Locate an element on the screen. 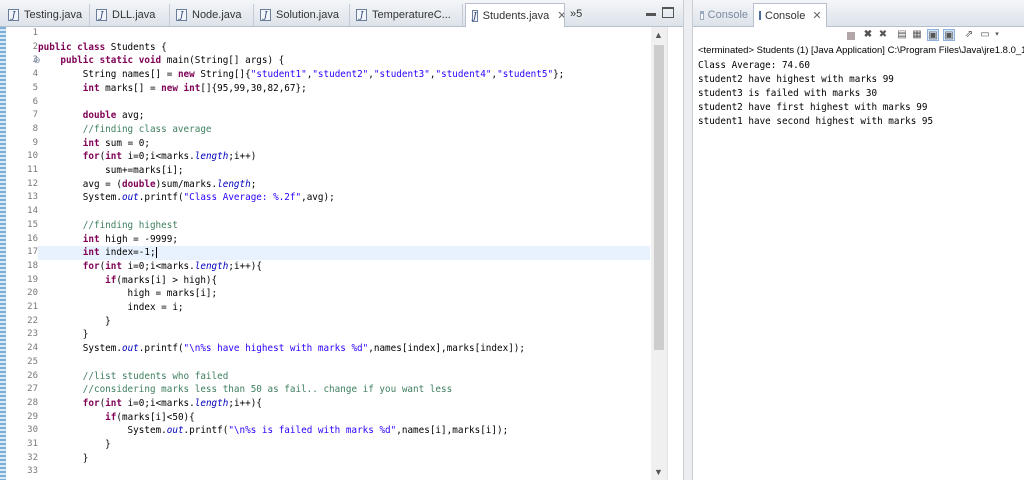 This screenshot has width=1024, height=480. line-number: 4 is located at coordinates (35, 74).